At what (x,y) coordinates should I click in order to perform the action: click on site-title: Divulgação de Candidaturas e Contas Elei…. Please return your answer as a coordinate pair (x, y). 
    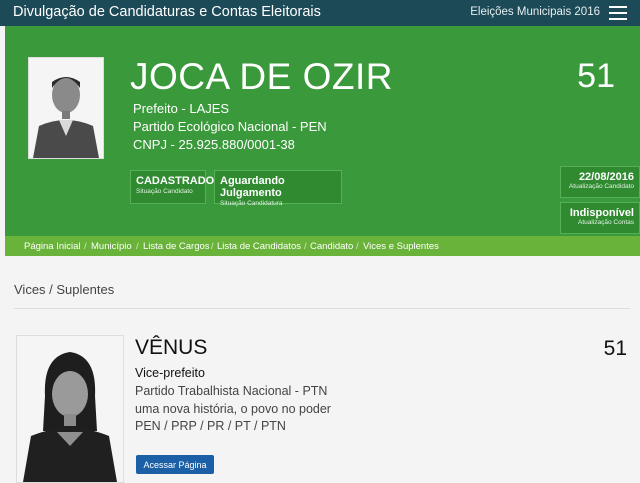
    Looking at the image, I should click on (167, 12).